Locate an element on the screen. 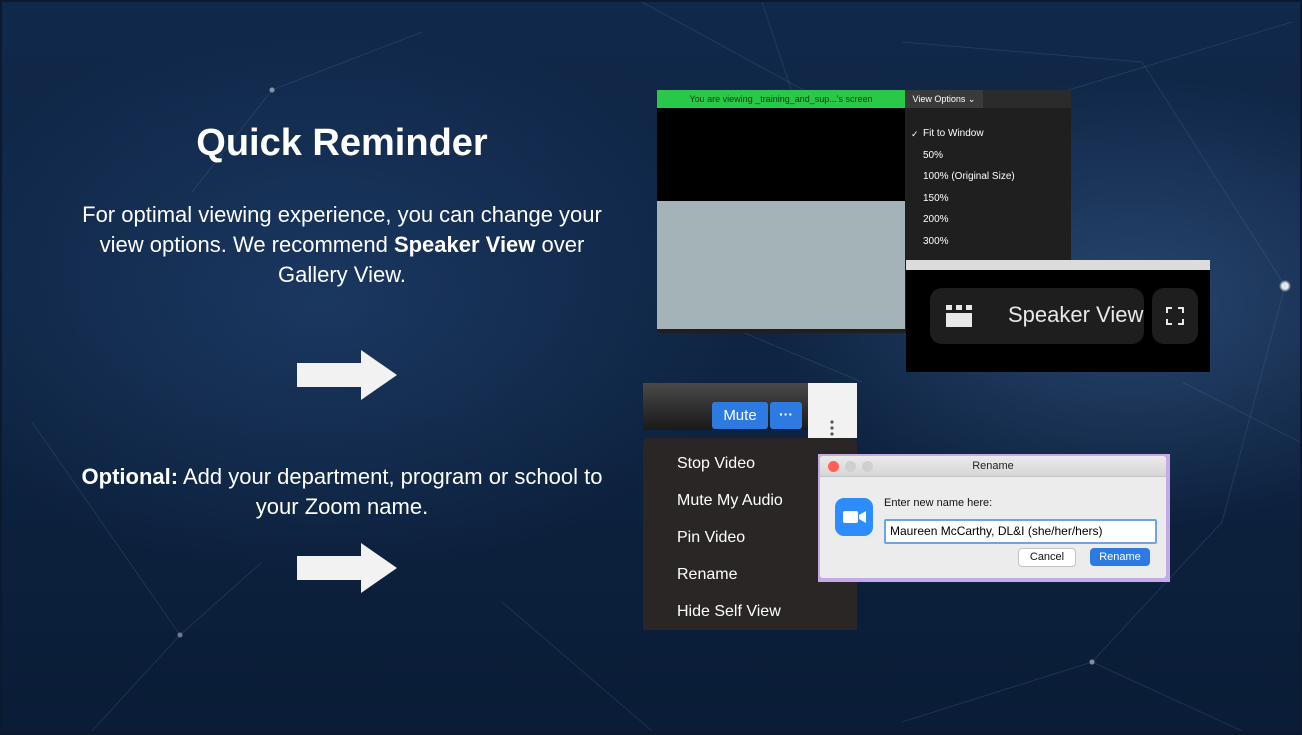 The width and height of the screenshot is (1302, 735). menu-item-mute-my-audio: Mute My Audio is located at coordinates (730, 501).